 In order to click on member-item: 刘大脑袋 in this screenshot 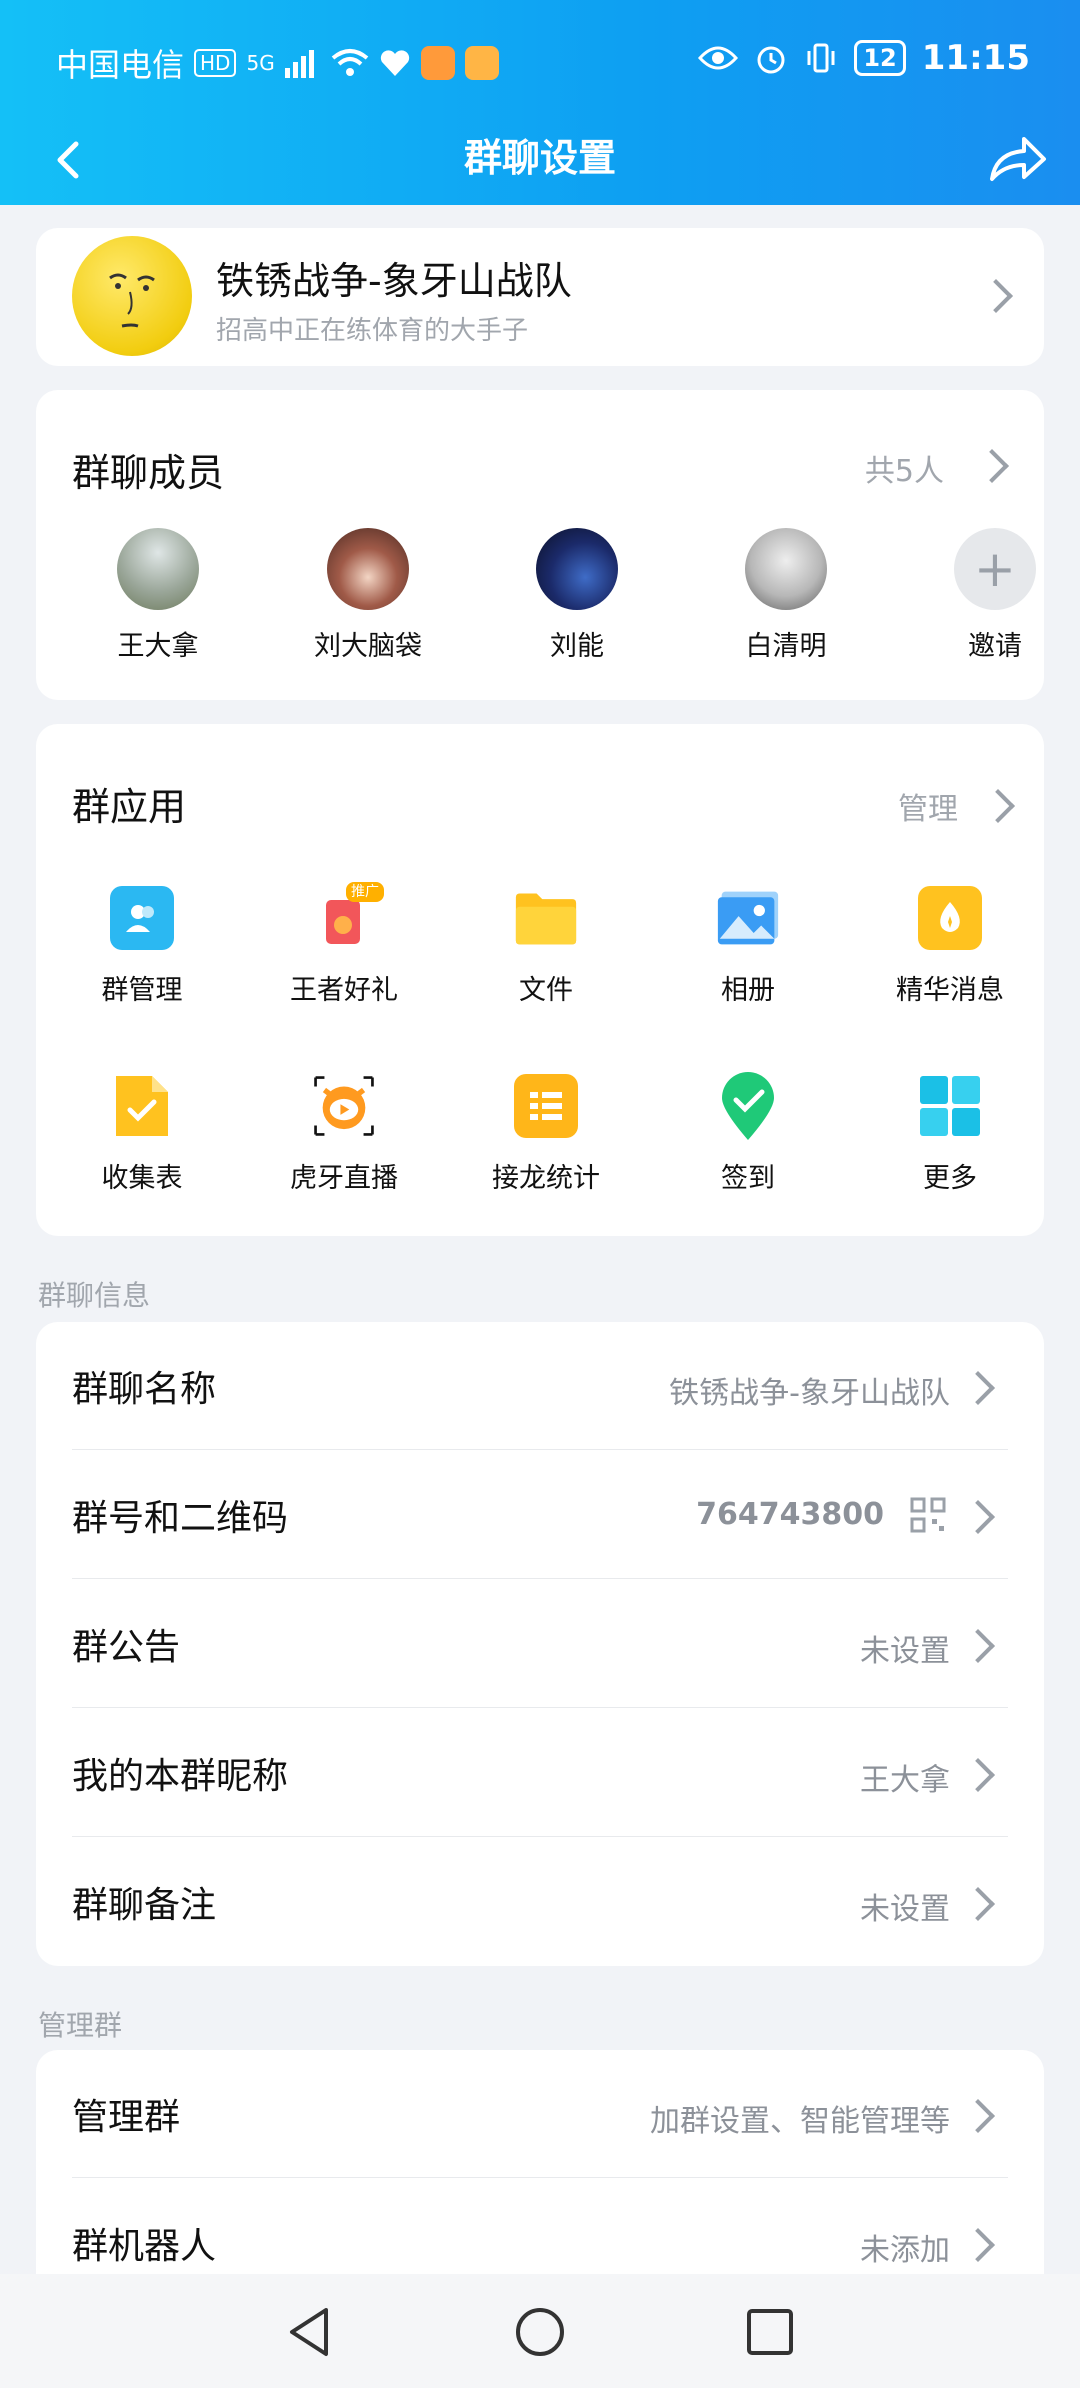, I will do `click(368, 595)`.